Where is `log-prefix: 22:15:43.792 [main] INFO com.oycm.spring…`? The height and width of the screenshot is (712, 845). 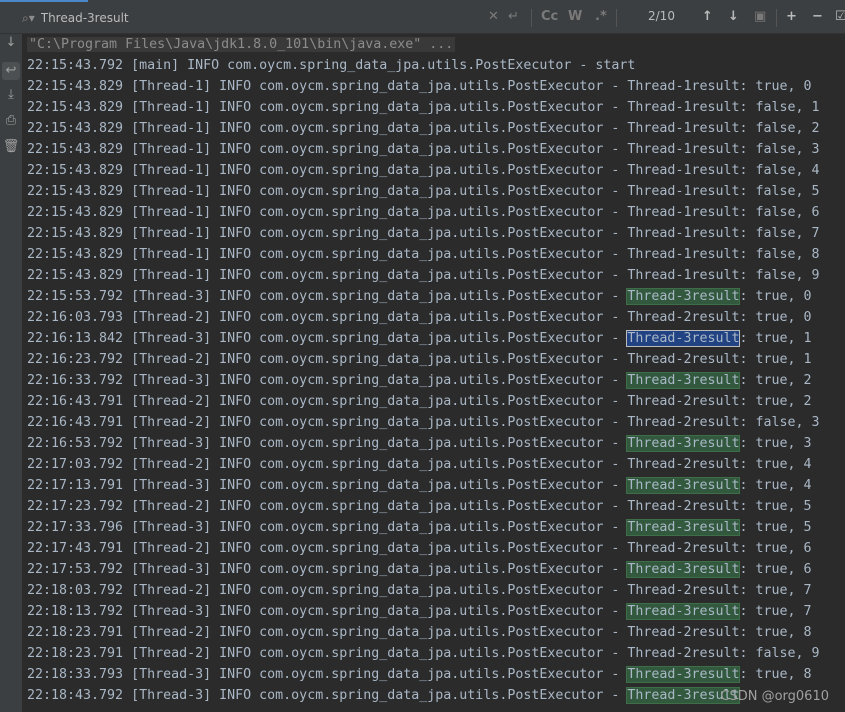 log-prefix: 22:15:43.792 [main] INFO com.oycm.spring… is located at coordinates (331, 65).